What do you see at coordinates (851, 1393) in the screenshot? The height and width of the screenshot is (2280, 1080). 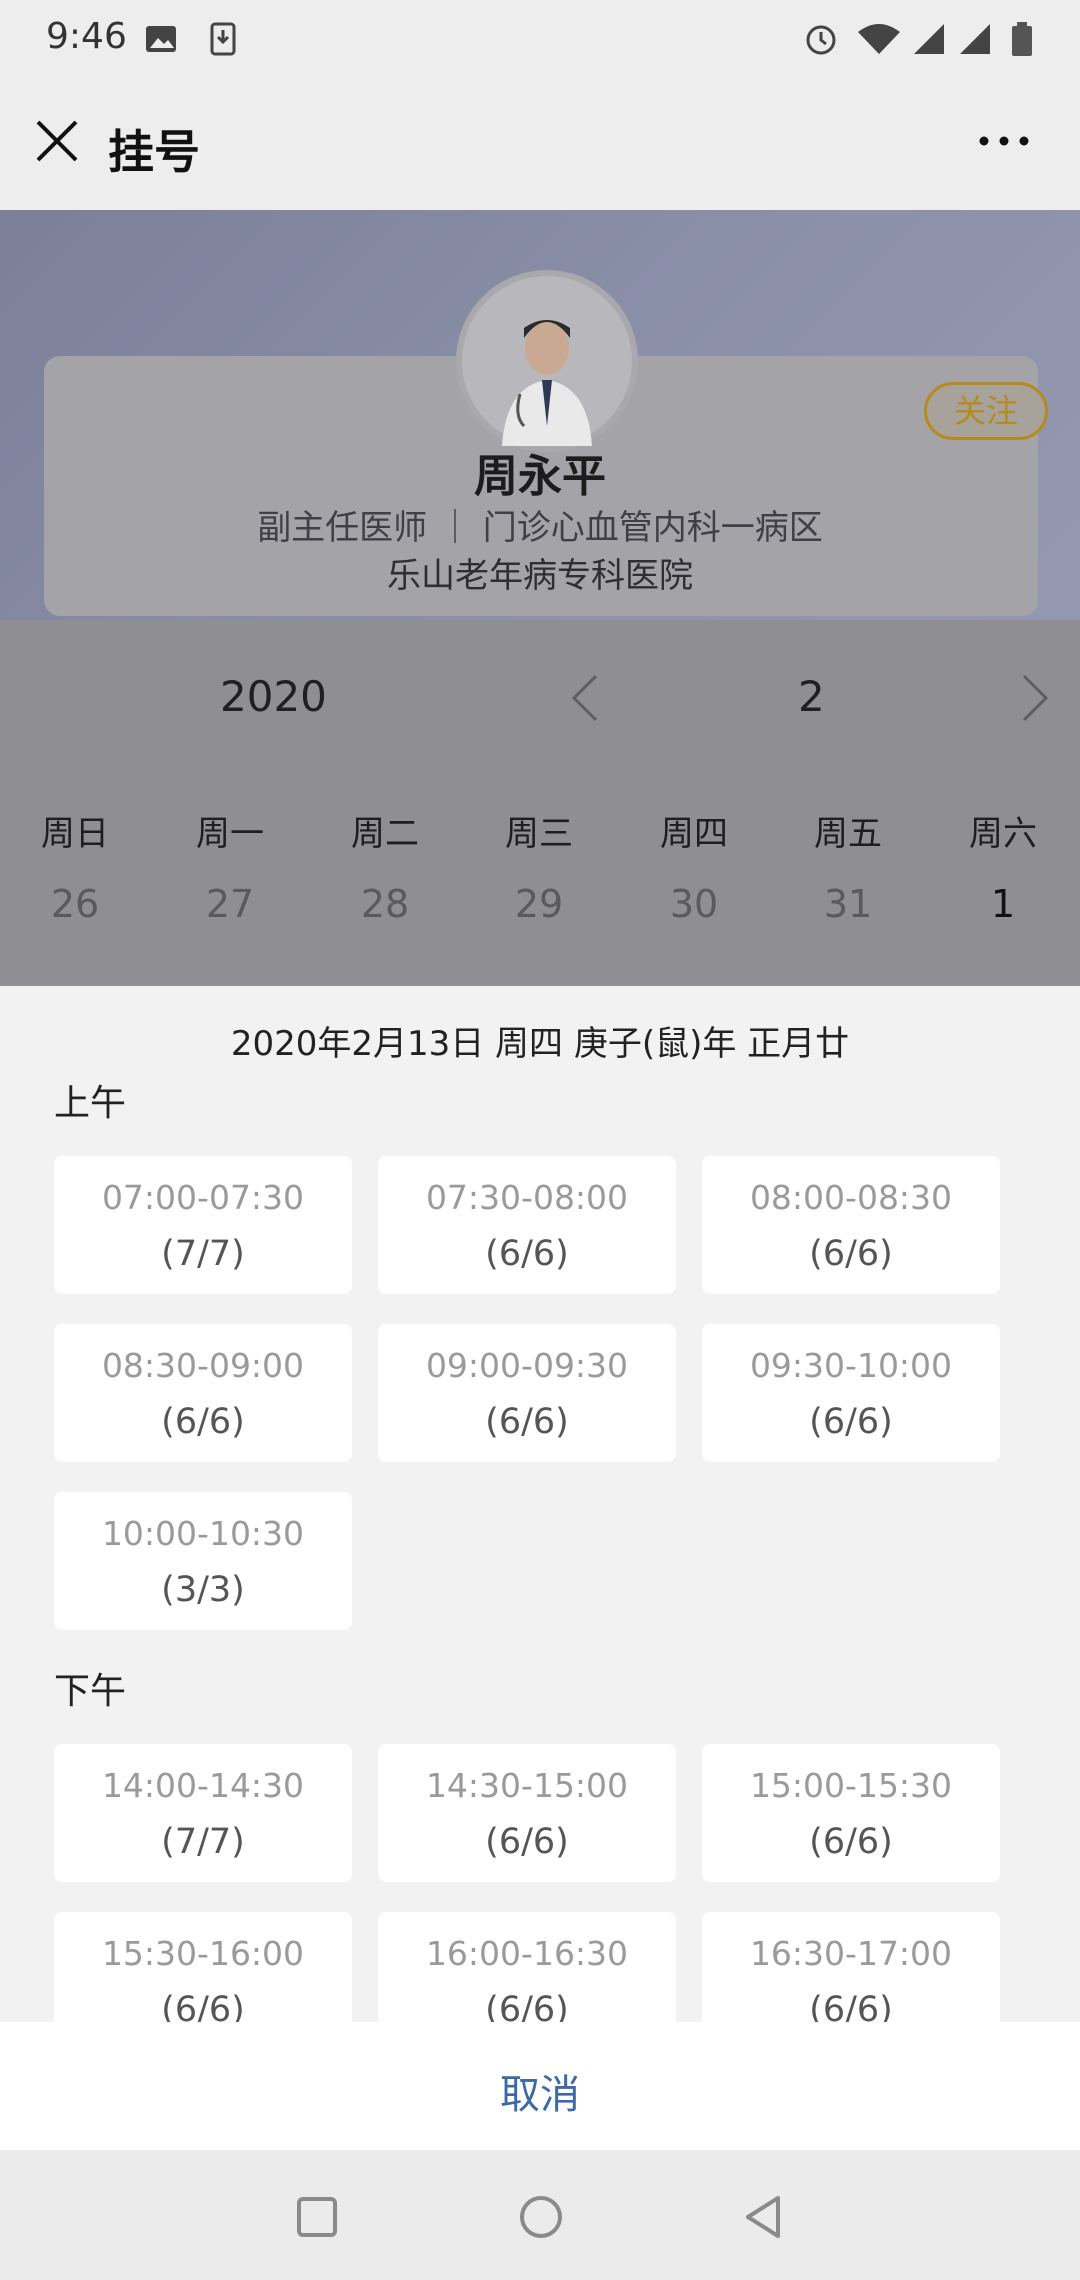 I see `time-slot: 09:30-10:00 (6/6)` at bounding box center [851, 1393].